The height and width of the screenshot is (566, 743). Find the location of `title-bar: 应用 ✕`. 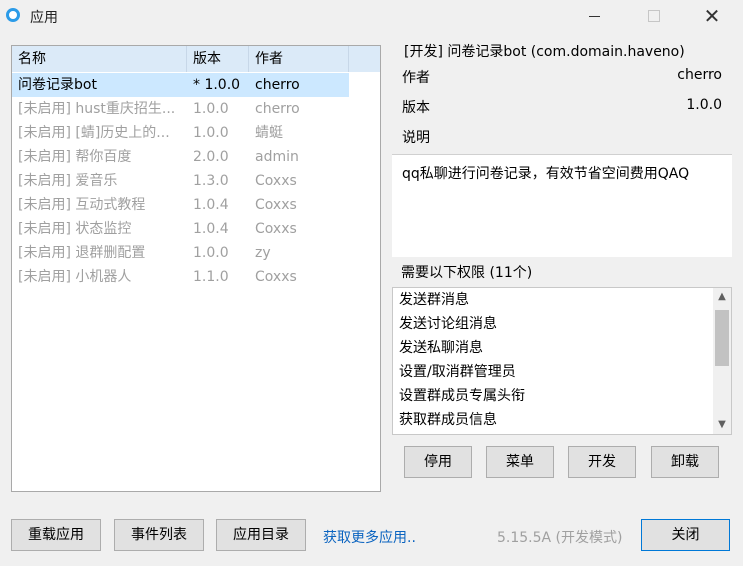

title-bar: 应用 ✕ is located at coordinates (371, 16).